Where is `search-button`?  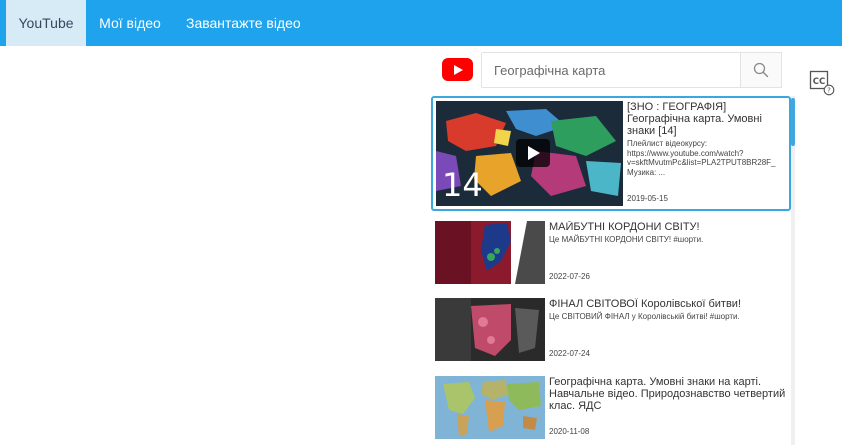
search-button is located at coordinates (761, 70).